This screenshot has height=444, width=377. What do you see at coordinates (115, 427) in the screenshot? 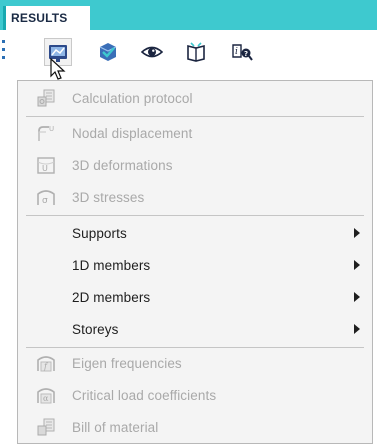
I see `menu-item-label: Bill of material` at bounding box center [115, 427].